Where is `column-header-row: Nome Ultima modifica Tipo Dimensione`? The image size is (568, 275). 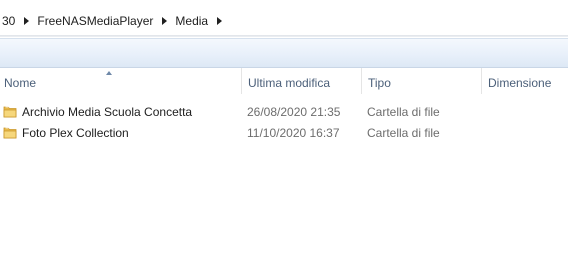
column-header-row: Nome Ultima modifica Tipo Dimensione is located at coordinates (284, 81).